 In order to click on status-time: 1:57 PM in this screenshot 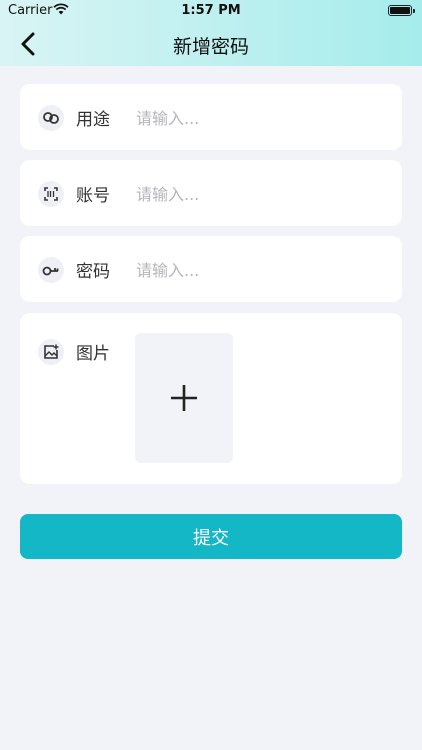, I will do `click(211, 10)`.